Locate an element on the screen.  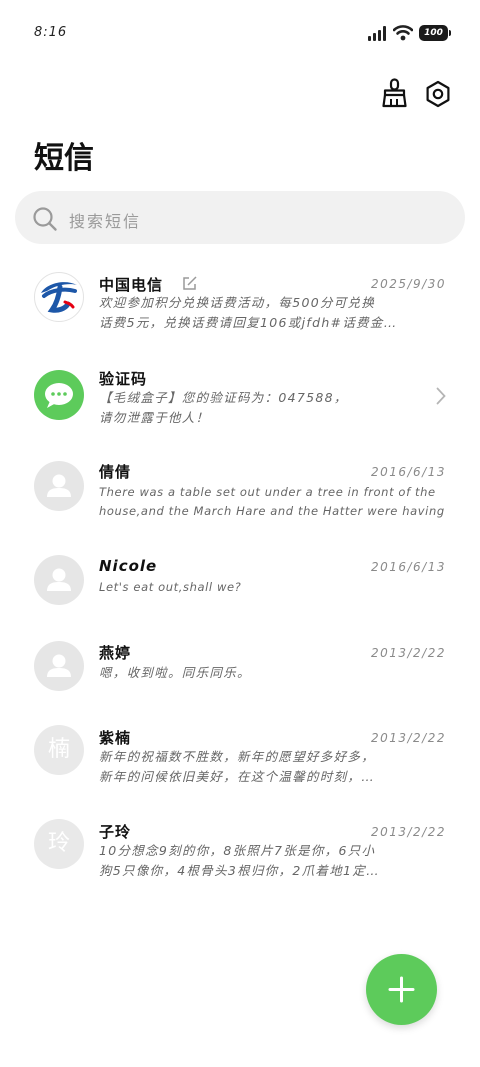
edit-note-icon is located at coordinates (190, 283).